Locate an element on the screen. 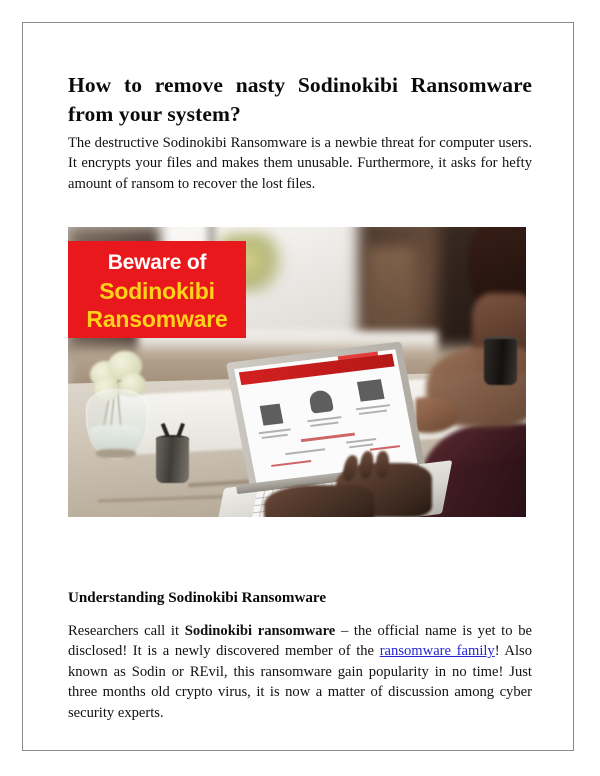 This screenshot has width=600, height=776. beware-banner: Beware of Sodinokibi Ransomware is located at coordinates (157, 289).